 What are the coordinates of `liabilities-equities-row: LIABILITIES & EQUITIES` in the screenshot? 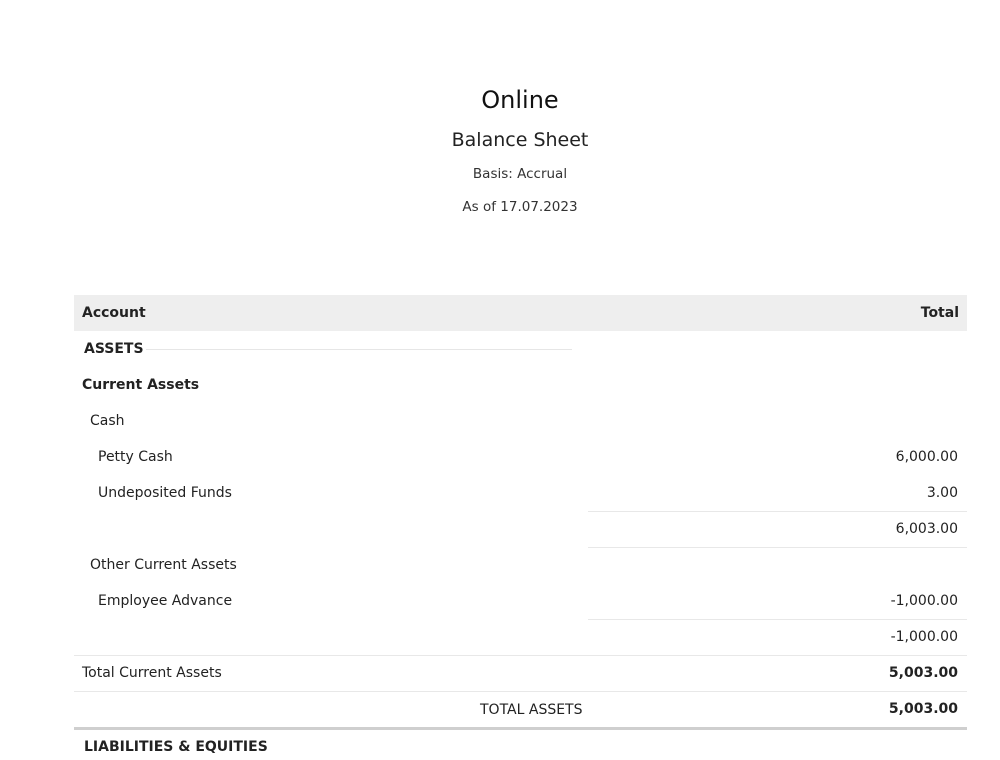 It's located at (520, 745).